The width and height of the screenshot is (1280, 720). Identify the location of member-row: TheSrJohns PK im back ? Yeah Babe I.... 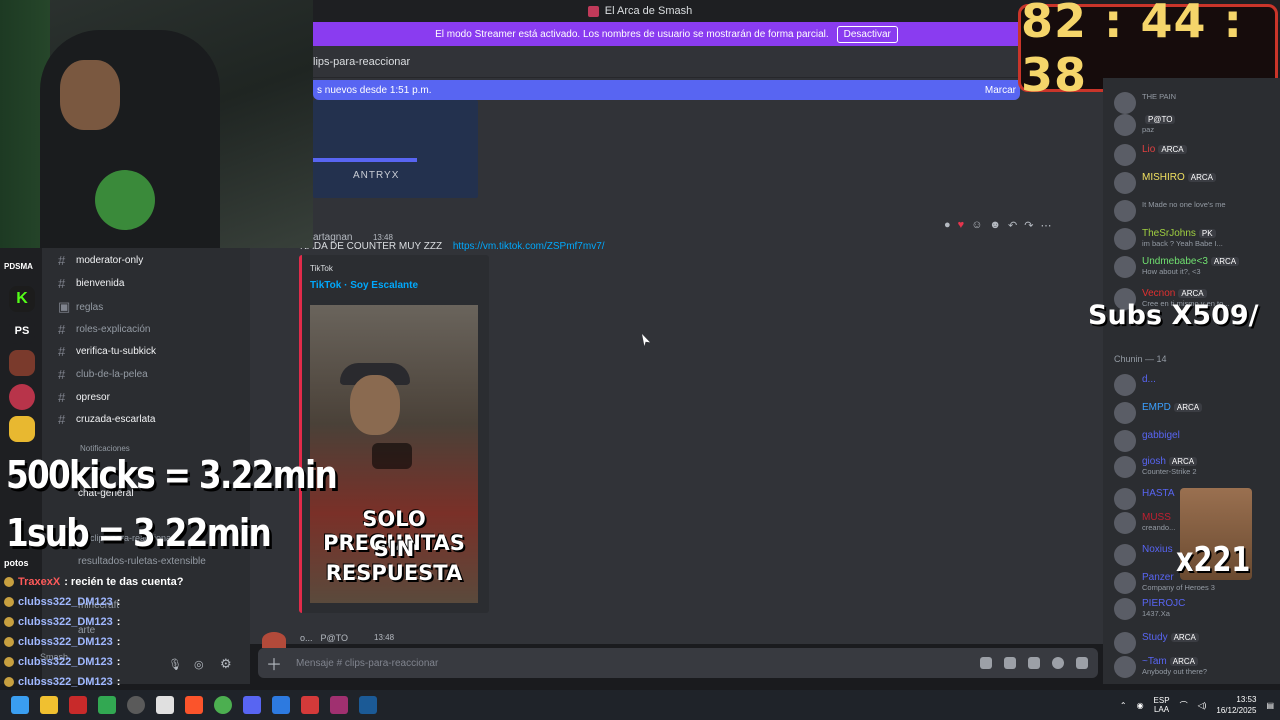
(1168, 239).